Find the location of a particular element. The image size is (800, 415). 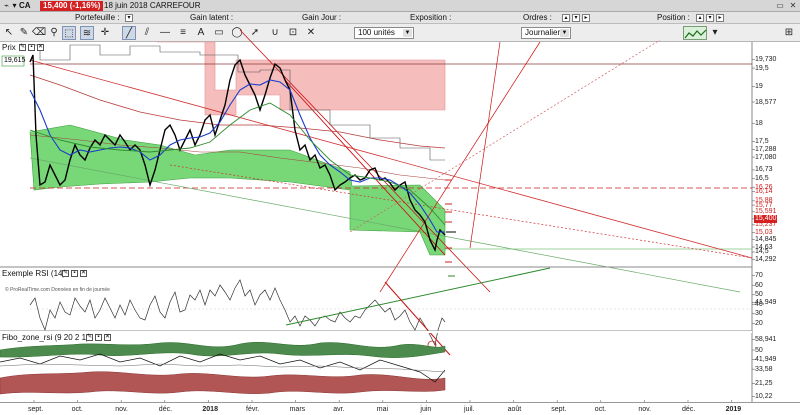

rsi-axis-label: 70 is located at coordinates (759, 276).